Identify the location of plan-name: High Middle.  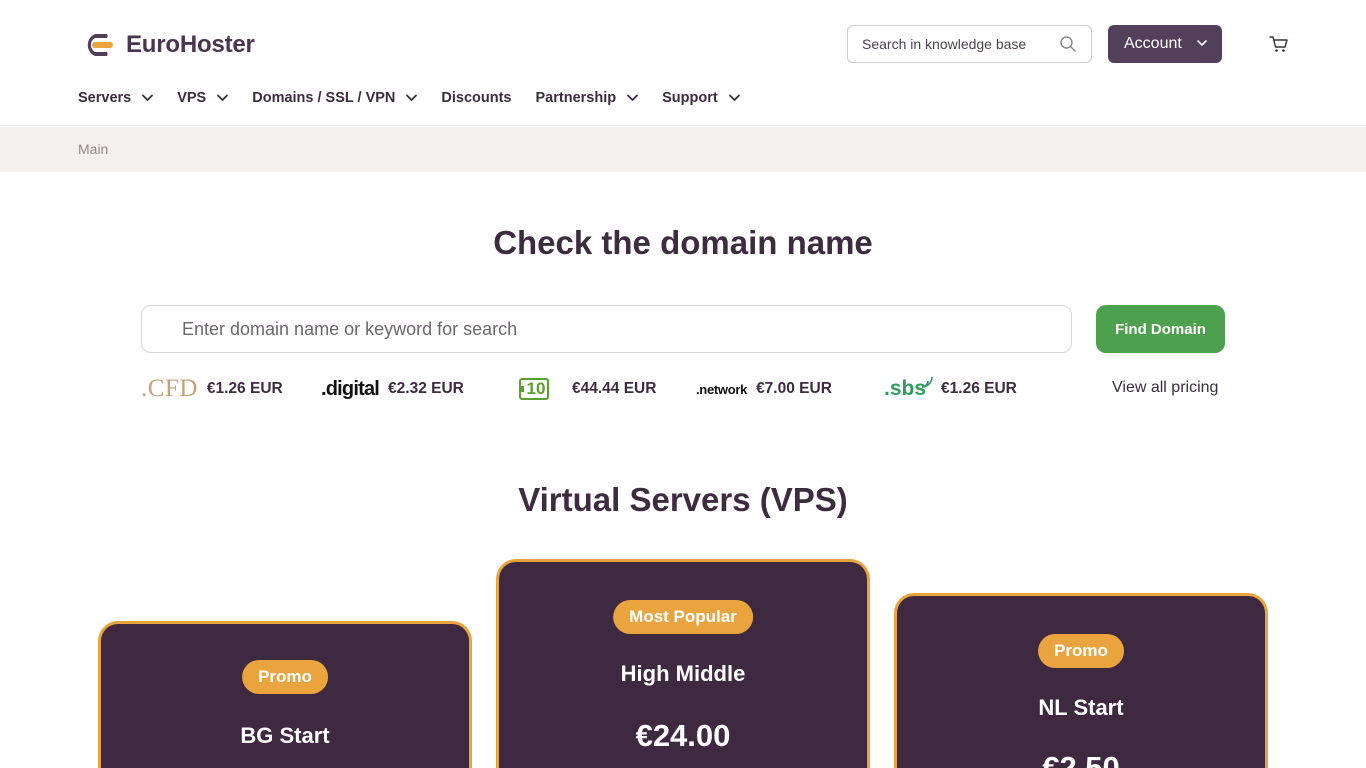
(683, 673).